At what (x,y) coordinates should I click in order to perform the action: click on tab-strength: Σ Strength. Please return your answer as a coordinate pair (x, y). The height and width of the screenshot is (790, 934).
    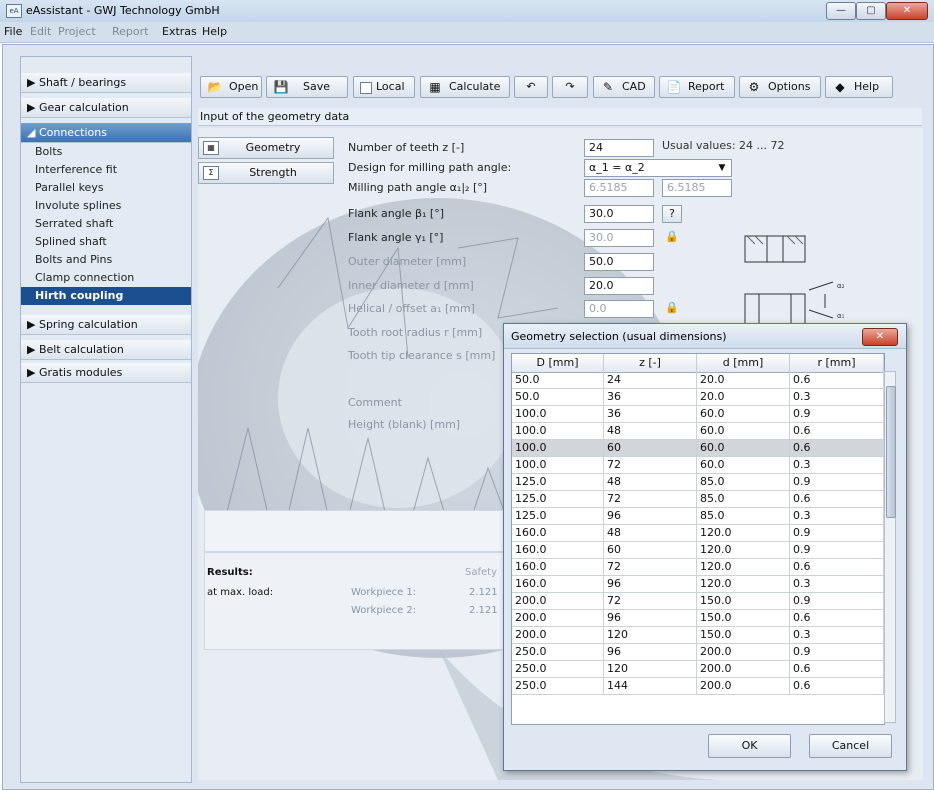
    Looking at the image, I should click on (266, 173).